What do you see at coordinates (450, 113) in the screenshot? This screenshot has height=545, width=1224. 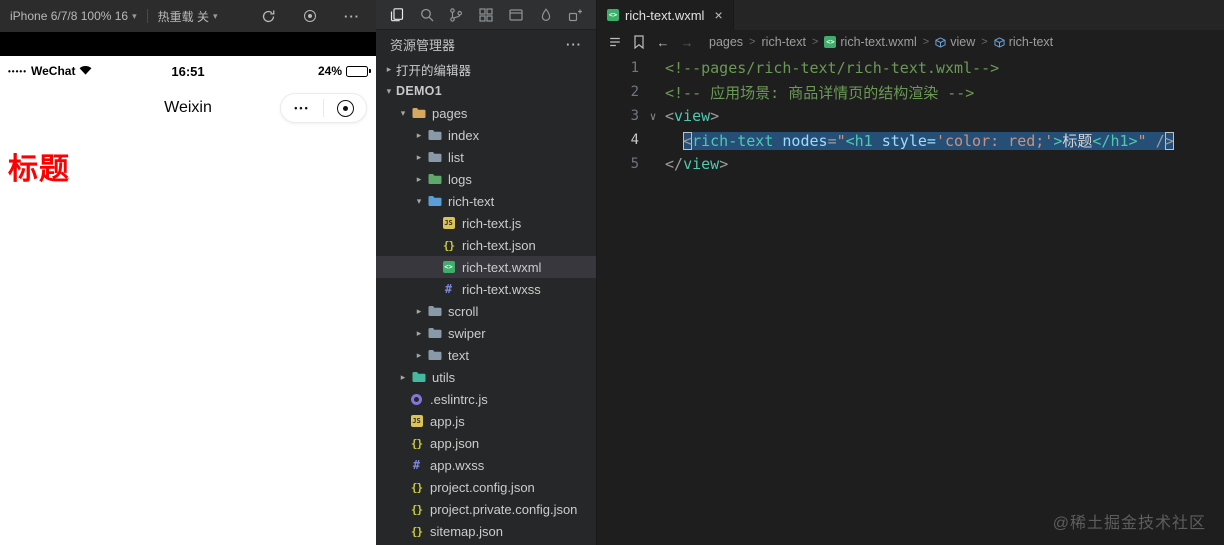 I see `tree-item-label: pages` at bounding box center [450, 113].